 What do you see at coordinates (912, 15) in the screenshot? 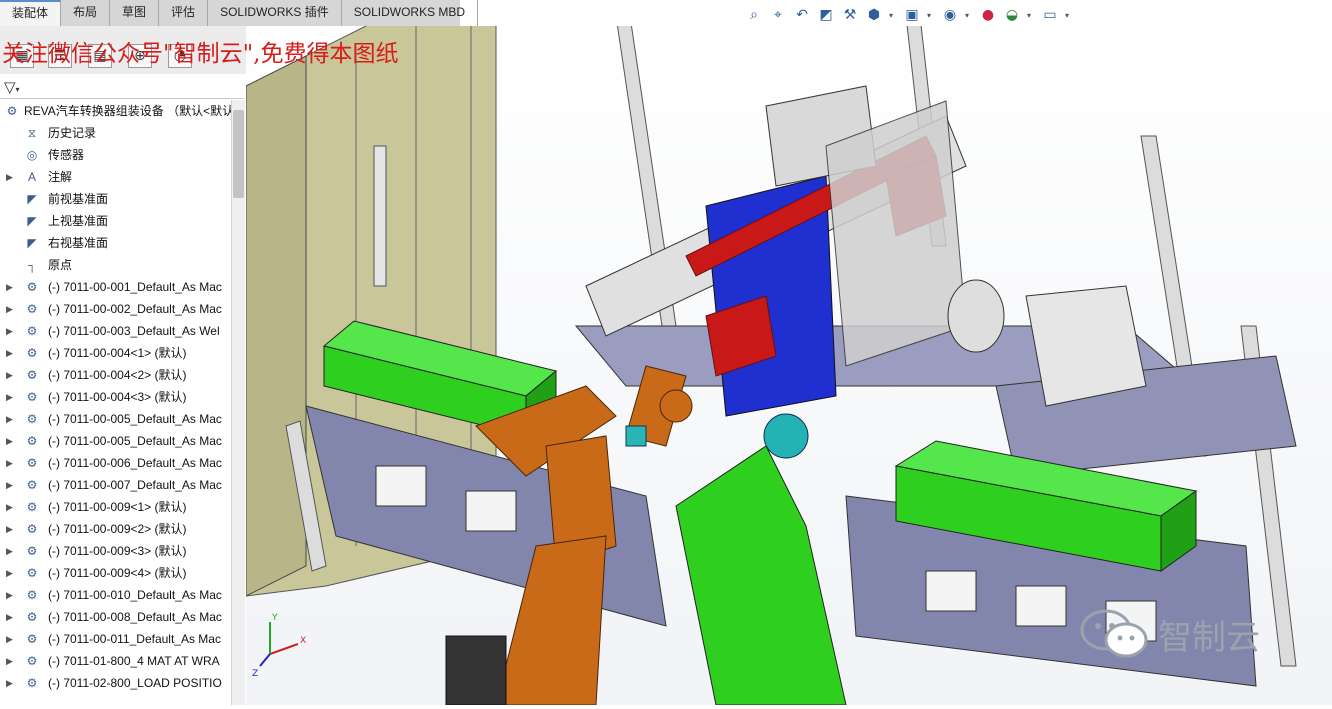
I see `display-style-icon: ▣` at bounding box center [912, 15].